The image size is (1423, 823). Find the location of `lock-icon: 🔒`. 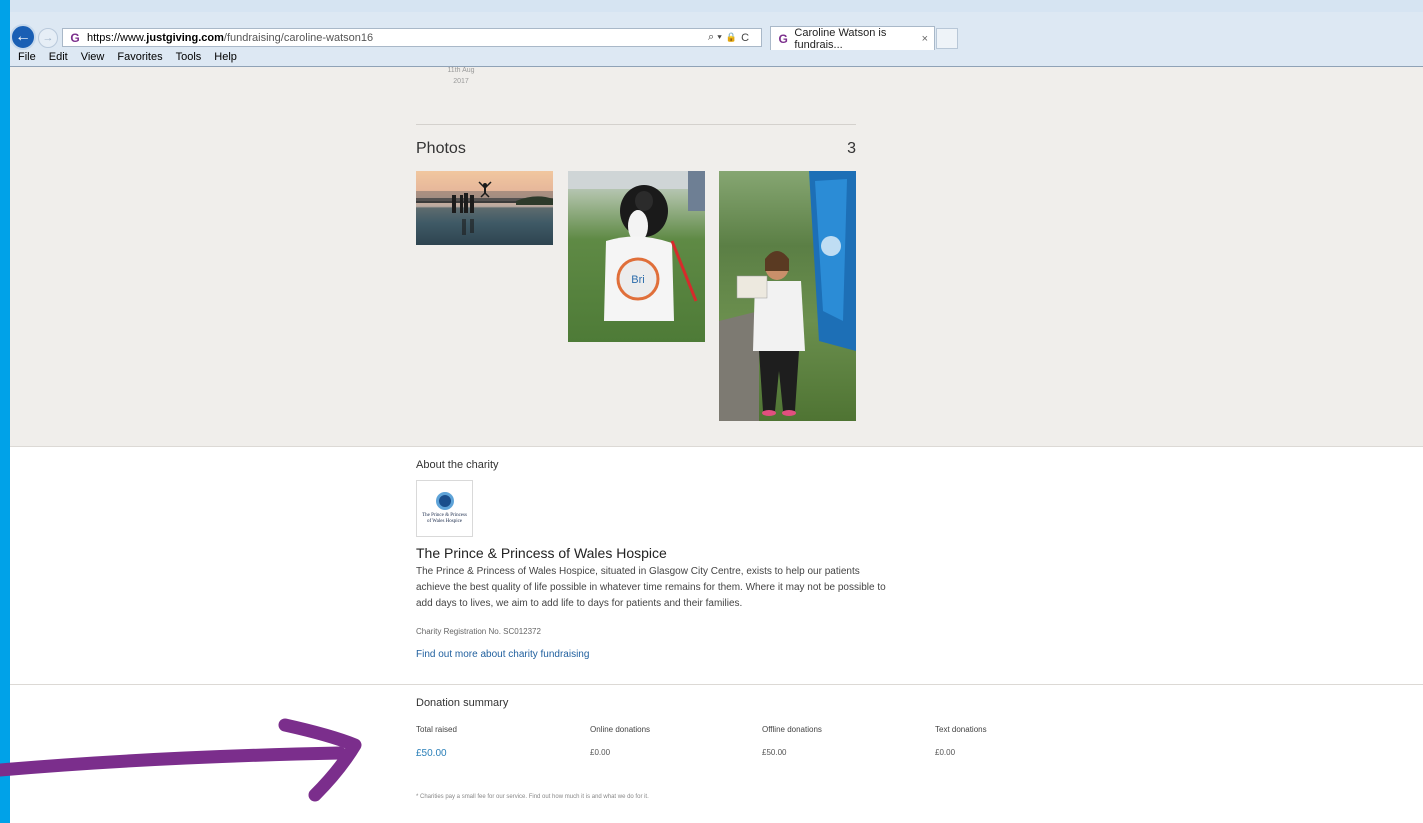

lock-icon: 🔒 is located at coordinates (731, 37).